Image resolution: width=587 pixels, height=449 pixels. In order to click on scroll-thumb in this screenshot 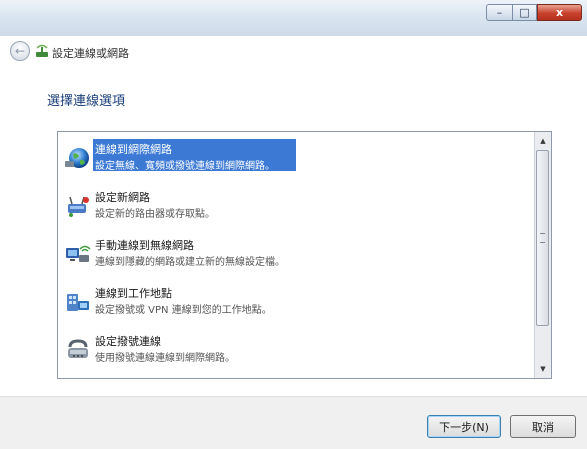, I will do `click(542, 238)`.